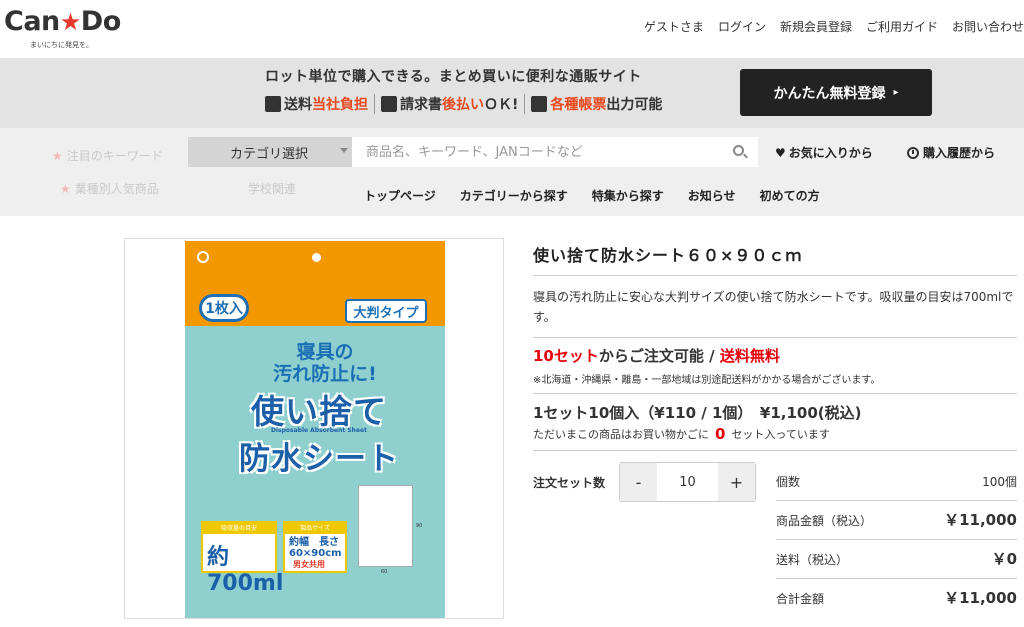  What do you see at coordinates (999, 482) in the screenshot?
I see `summary-value: 100個` at bounding box center [999, 482].